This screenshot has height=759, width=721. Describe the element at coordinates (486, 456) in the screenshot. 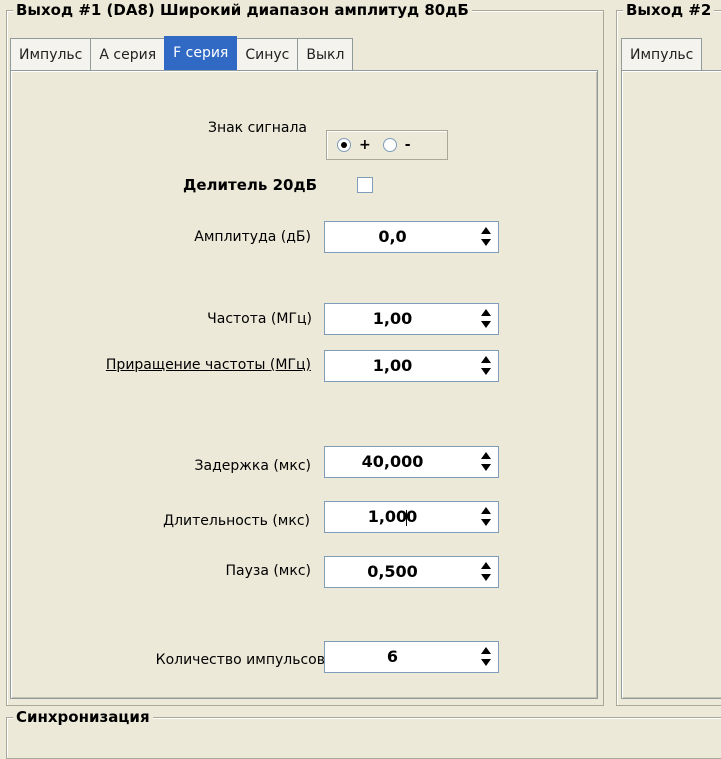

I see `delay-up-arrow-icon` at that location.